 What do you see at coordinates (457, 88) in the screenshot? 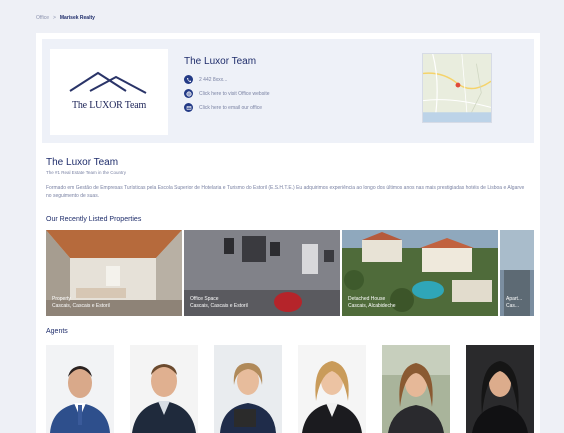
I see `office-location-map` at bounding box center [457, 88].